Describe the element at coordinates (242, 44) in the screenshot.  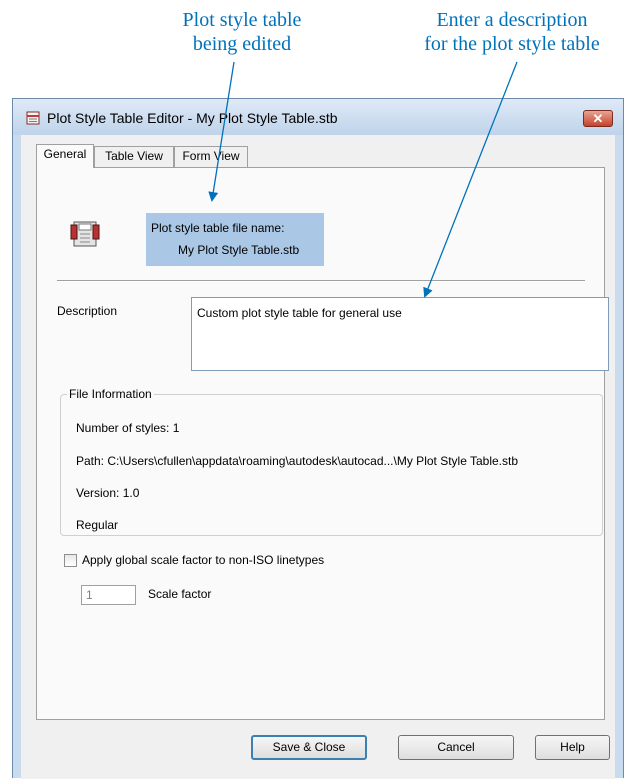
I see `callout-line: being edited` at that location.